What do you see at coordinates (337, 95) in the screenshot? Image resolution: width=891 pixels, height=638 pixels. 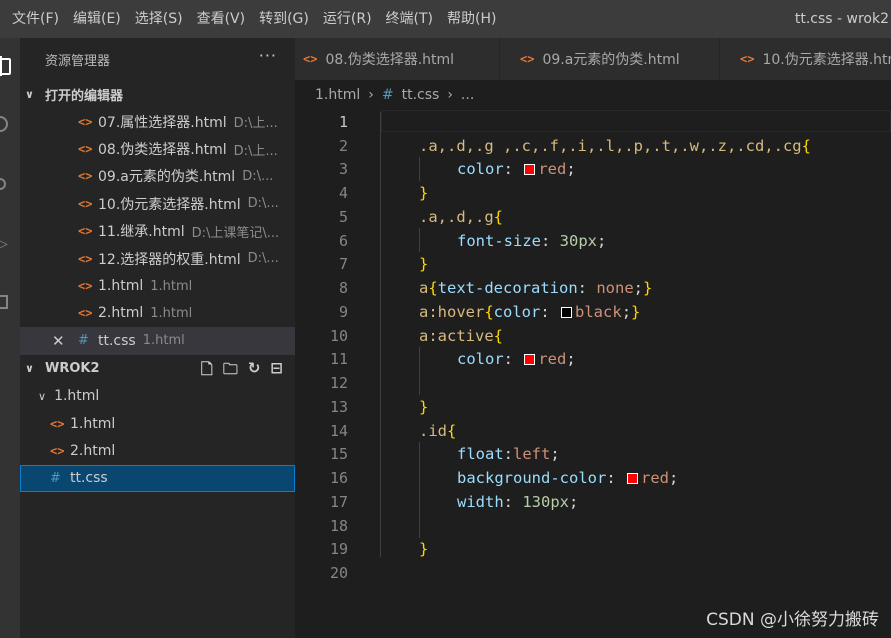 I see `breadcrumb-root: 1.html` at bounding box center [337, 95].